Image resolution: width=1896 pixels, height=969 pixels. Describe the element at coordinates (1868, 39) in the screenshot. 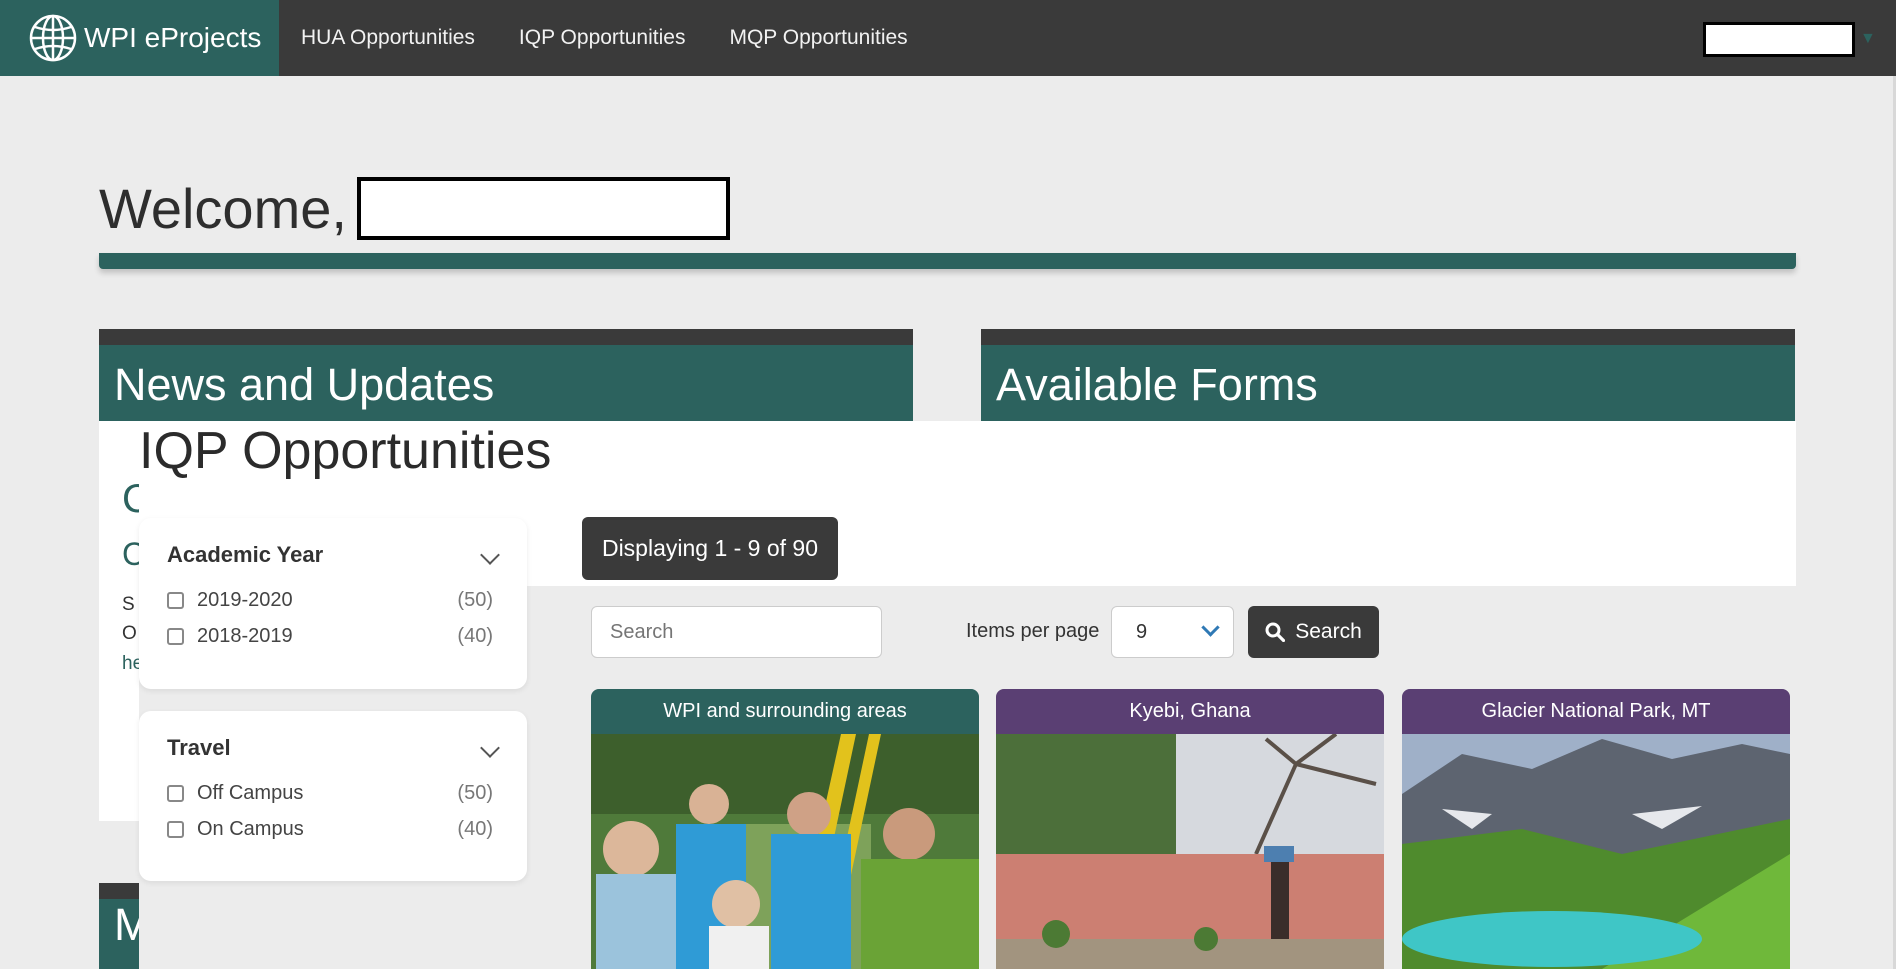

I see `chevron-down-icon: ▼` at that location.